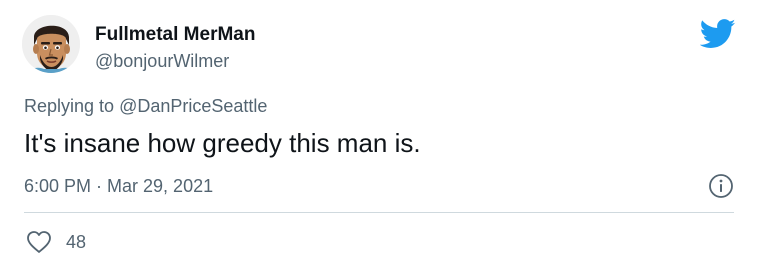  I want to click on tweet-text: It's insane how greedy this man is., so click(222, 143).